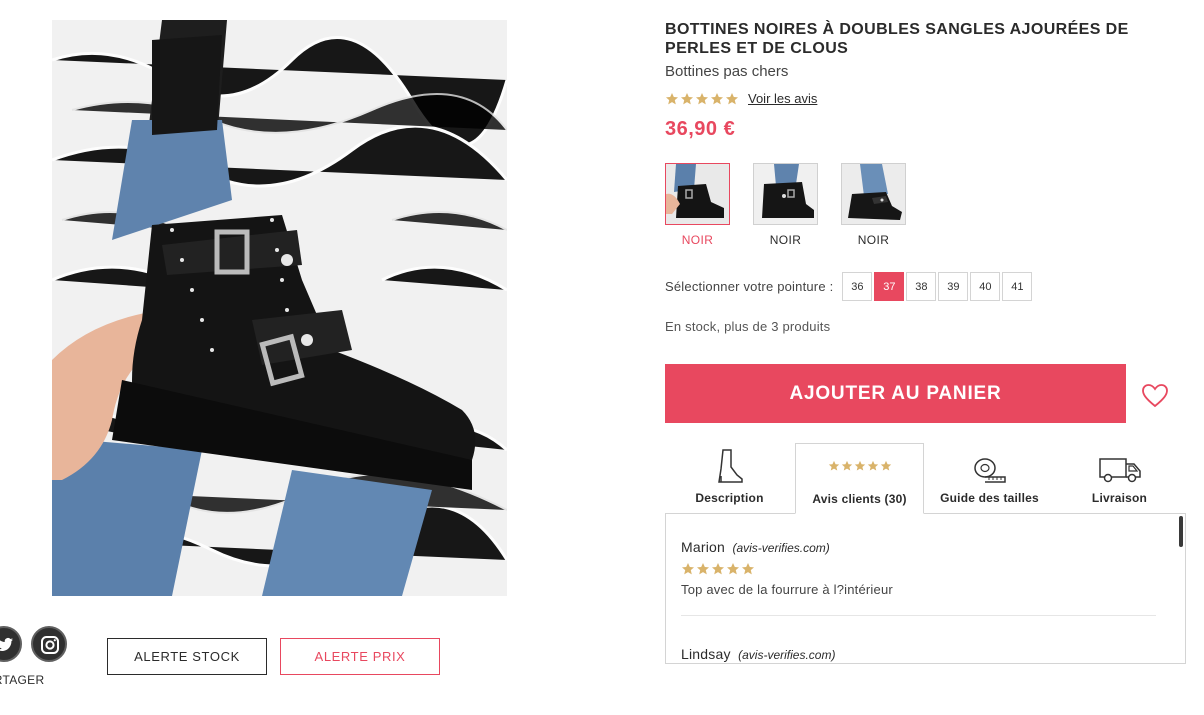 The width and height of the screenshot is (1204, 715). What do you see at coordinates (11, 644) in the screenshot?
I see `twitter-icon` at bounding box center [11, 644].